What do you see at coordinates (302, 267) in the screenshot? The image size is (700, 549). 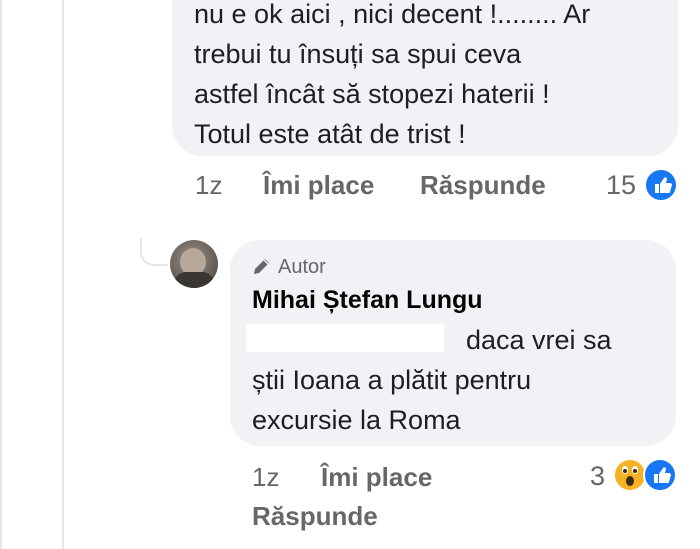 I see `author-badge-label: Autor` at bounding box center [302, 267].